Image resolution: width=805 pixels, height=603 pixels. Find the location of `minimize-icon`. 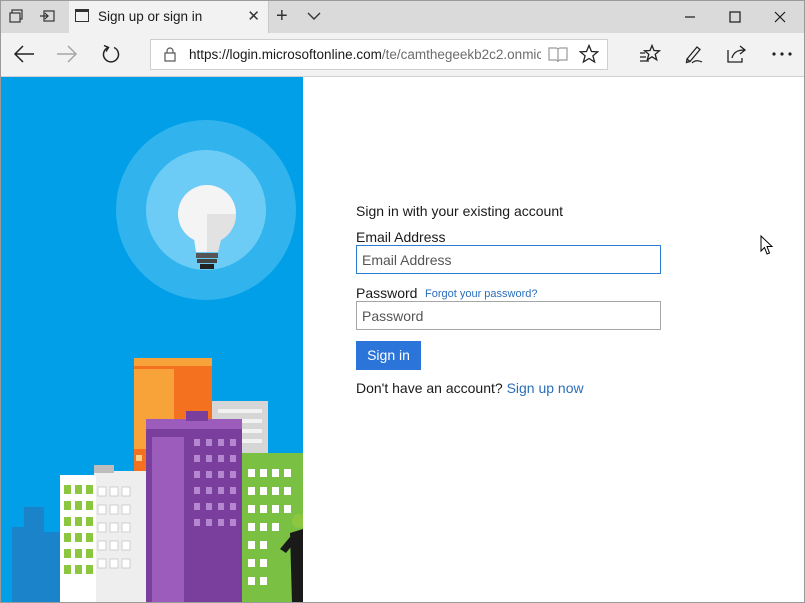

minimize-icon is located at coordinates (690, 16).